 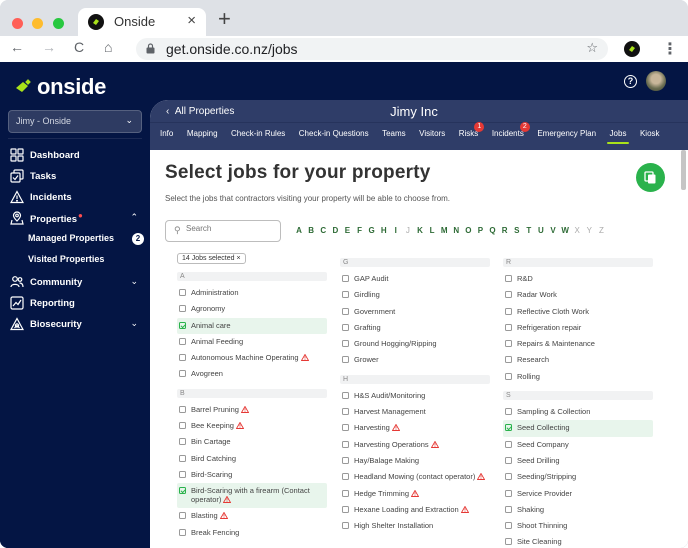 I want to click on job-option: Administration, so click(x=252, y=293).